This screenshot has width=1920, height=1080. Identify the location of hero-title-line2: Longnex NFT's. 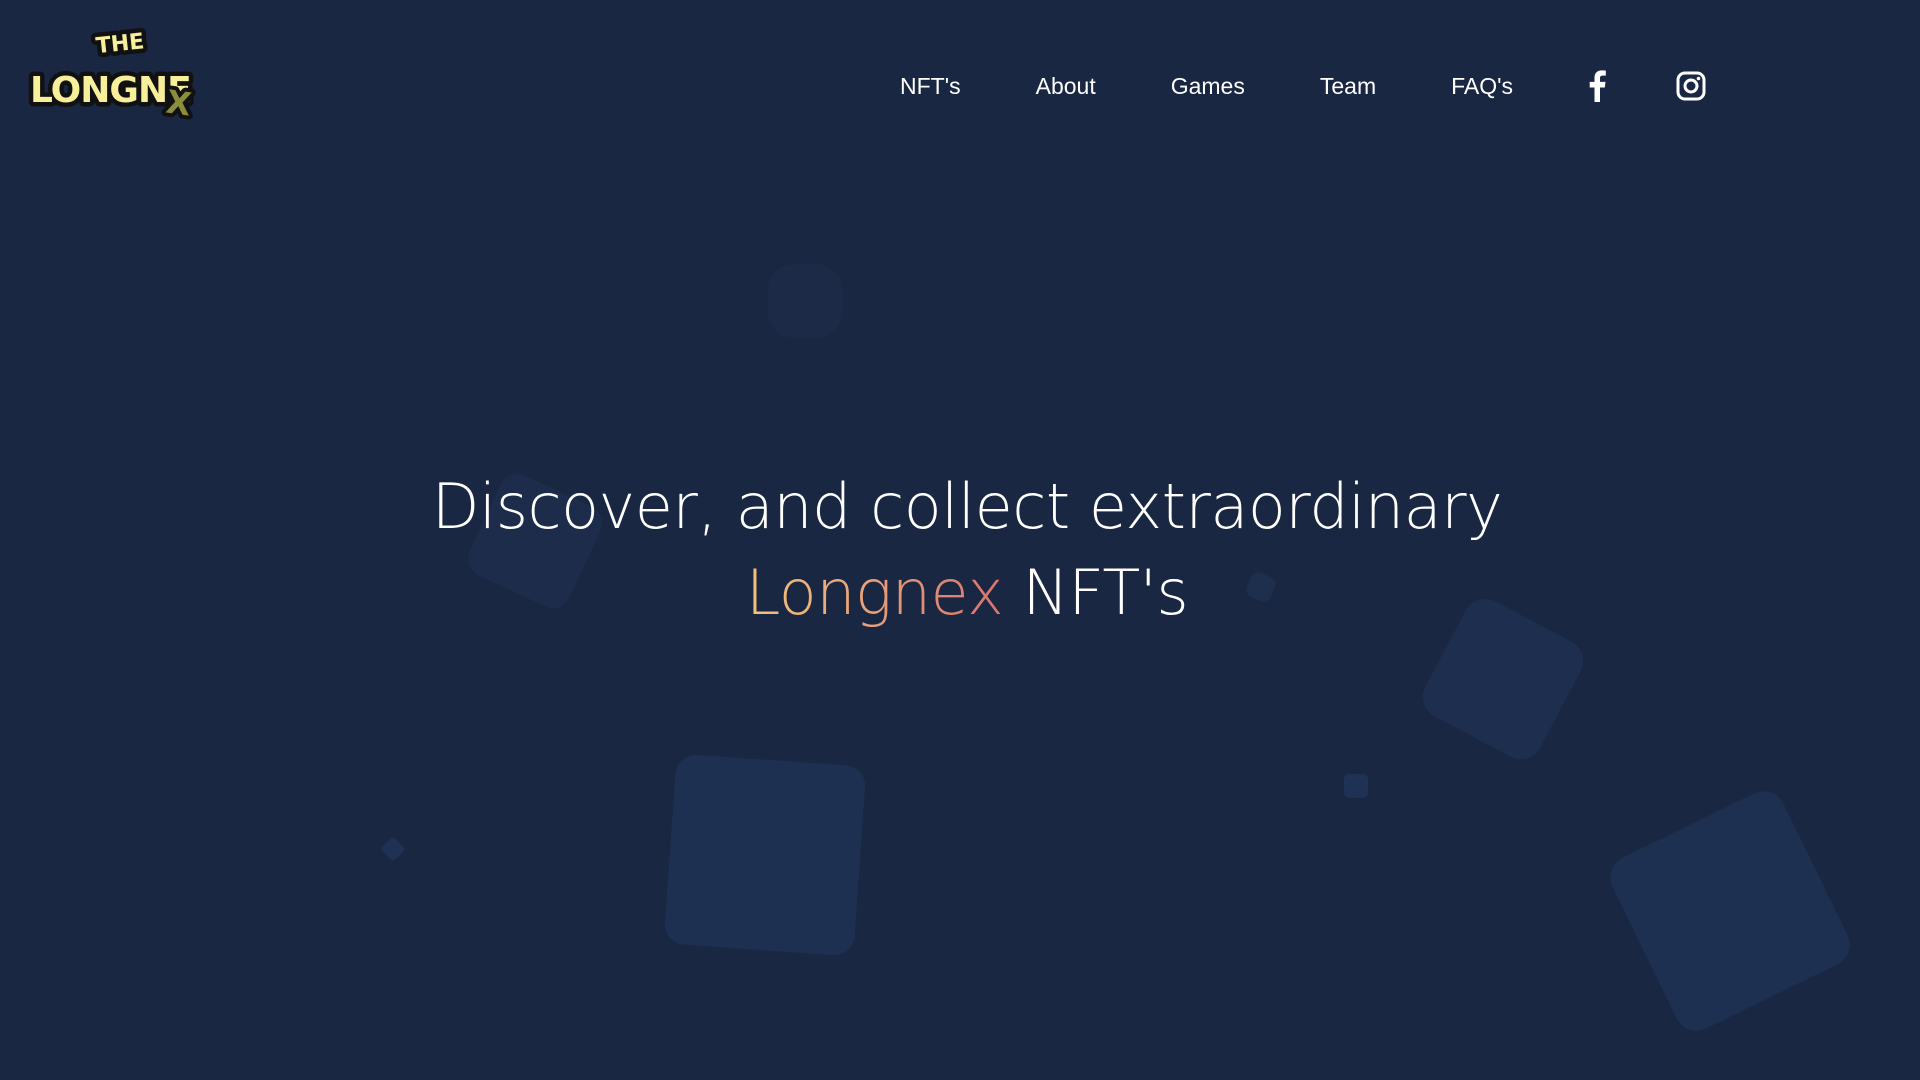
(960, 593).